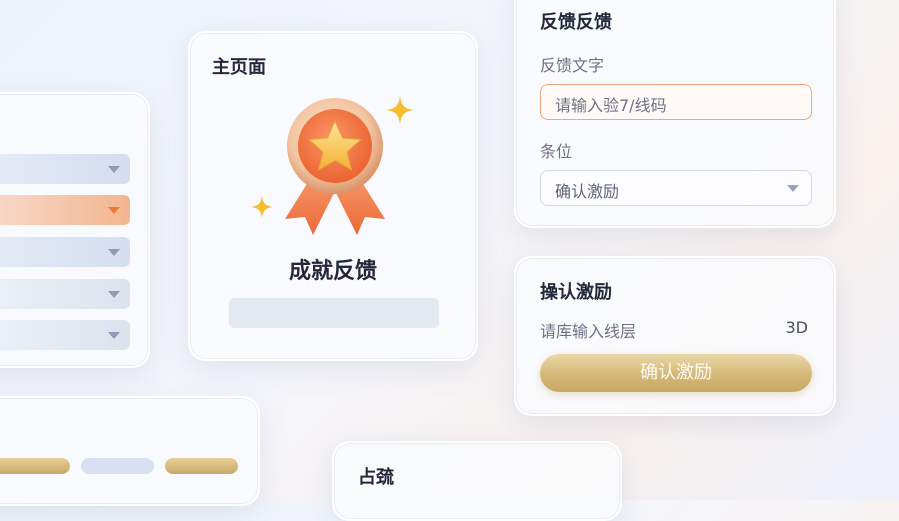  Describe the element at coordinates (576, 292) in the screenshot. I see `reward-card-title: 操认激励` at that location.